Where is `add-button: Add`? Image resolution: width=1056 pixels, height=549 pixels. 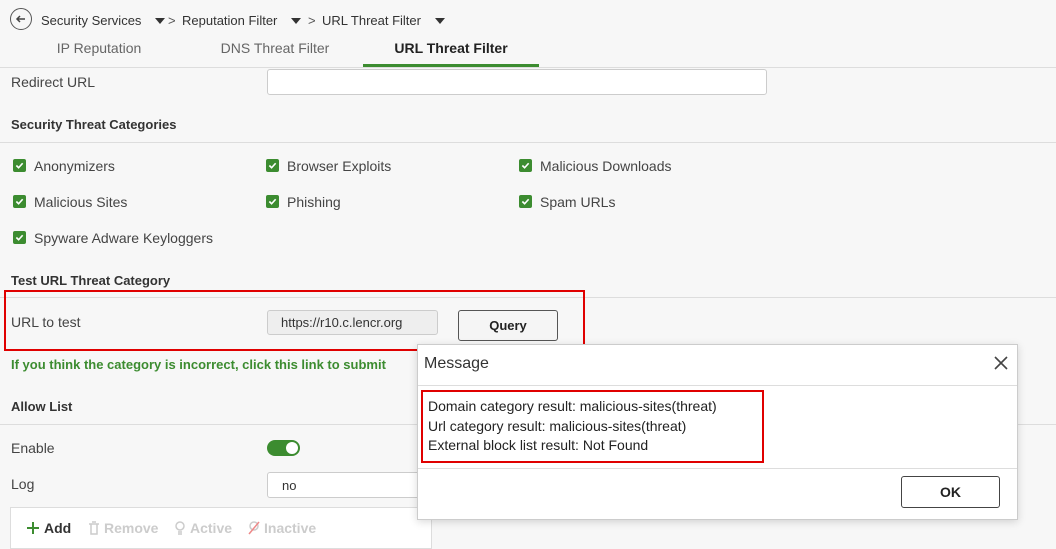
add-button: Add is located at coordinates (48, 528).